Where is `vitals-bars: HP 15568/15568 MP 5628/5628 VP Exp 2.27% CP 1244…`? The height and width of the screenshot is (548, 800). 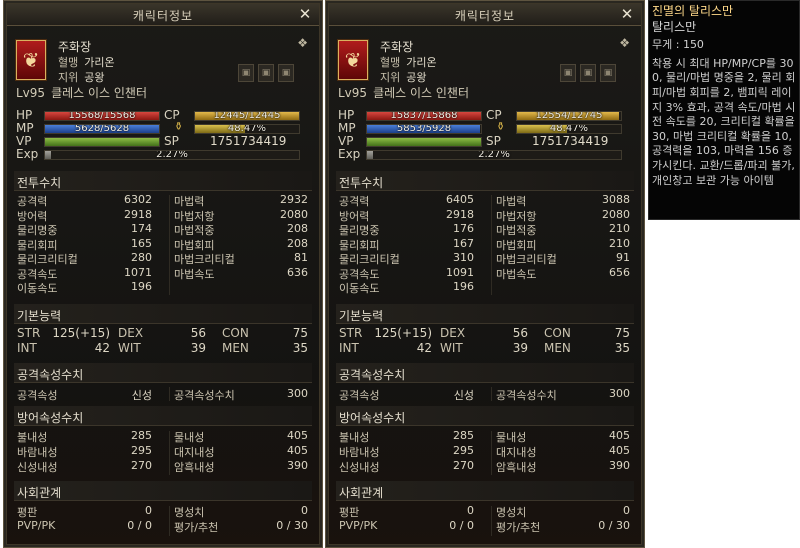 vitals-bars: HP 15568/15568 MP 5628/5628 VP Exp 2.27% CP 1244… is located at coordinates (163, 136).